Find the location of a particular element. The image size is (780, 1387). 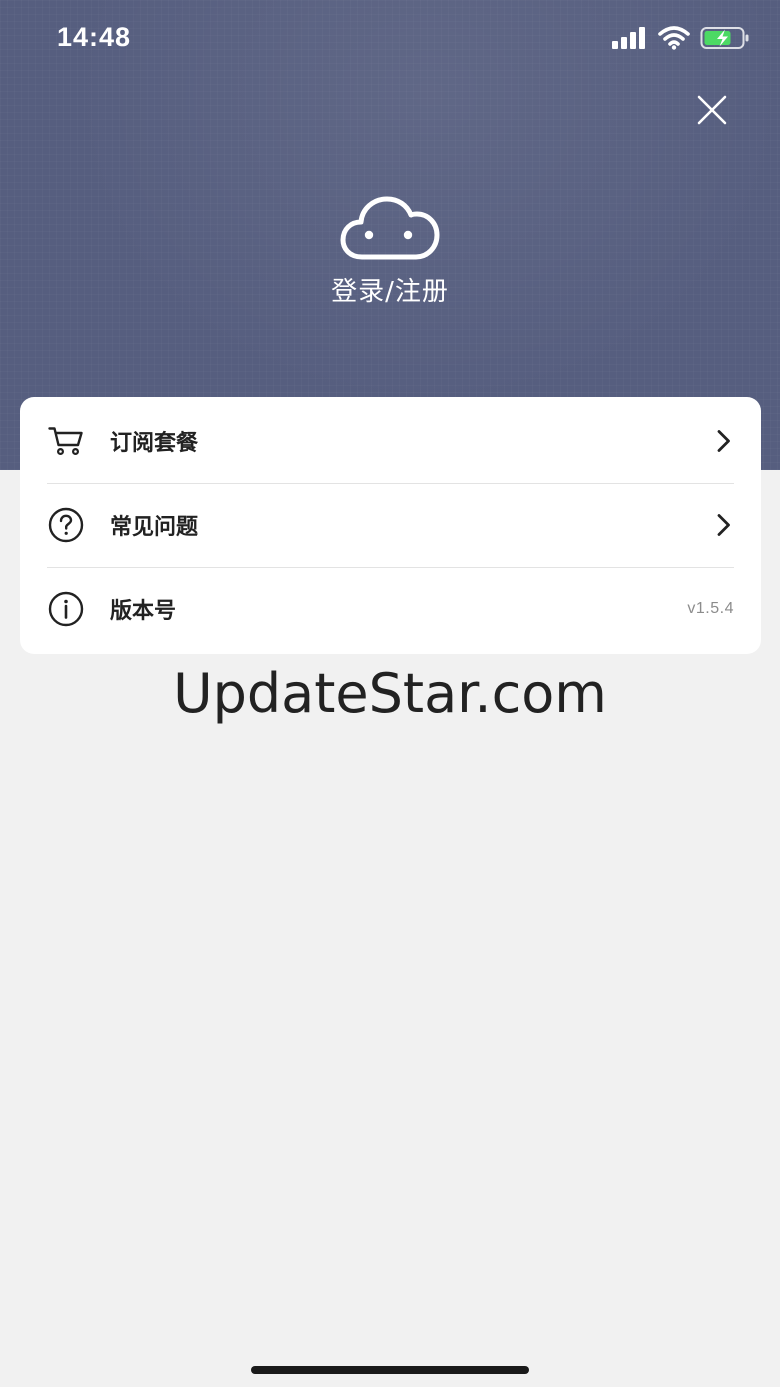

watermark-text: UpdateStar.com is located at coordinates (390, 693).